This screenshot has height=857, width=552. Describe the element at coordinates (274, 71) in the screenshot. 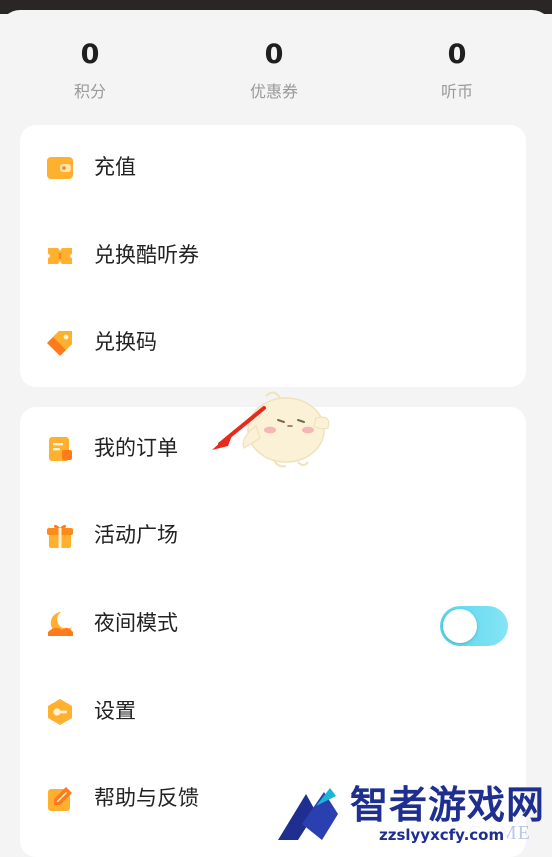

I see `stat-coupons: 0 优惠券` at that location.